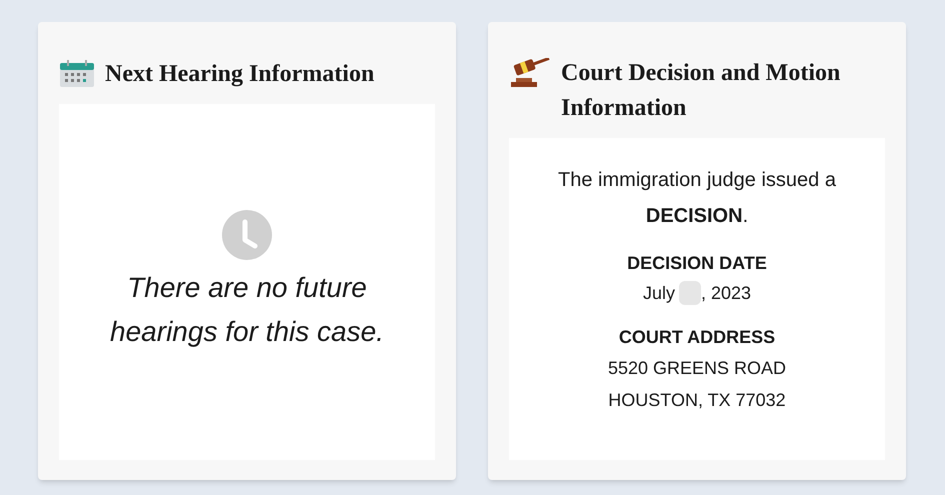 Image resolution: width=945 pixels, height=495 pixels. I want to click on card-title: Next Hearing Information, so click(239, 74).